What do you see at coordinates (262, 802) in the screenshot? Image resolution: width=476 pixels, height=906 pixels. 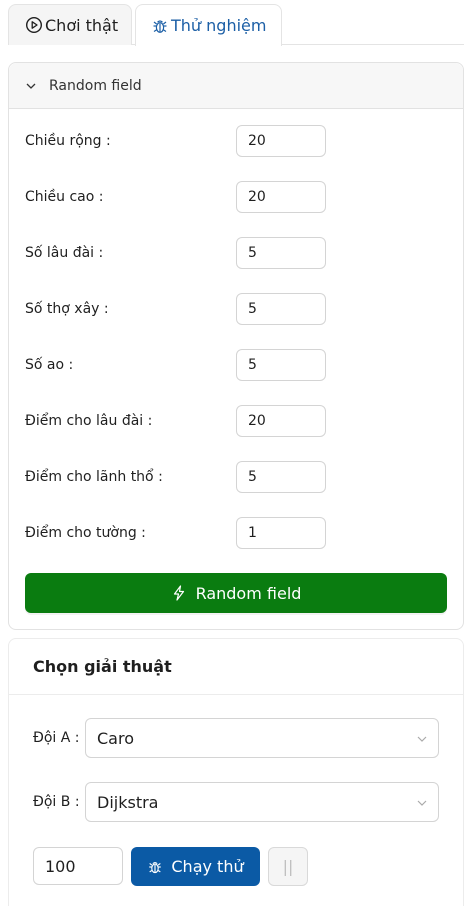 I see `team-b-select: Dijkstra` at bounding box center [262, 802].